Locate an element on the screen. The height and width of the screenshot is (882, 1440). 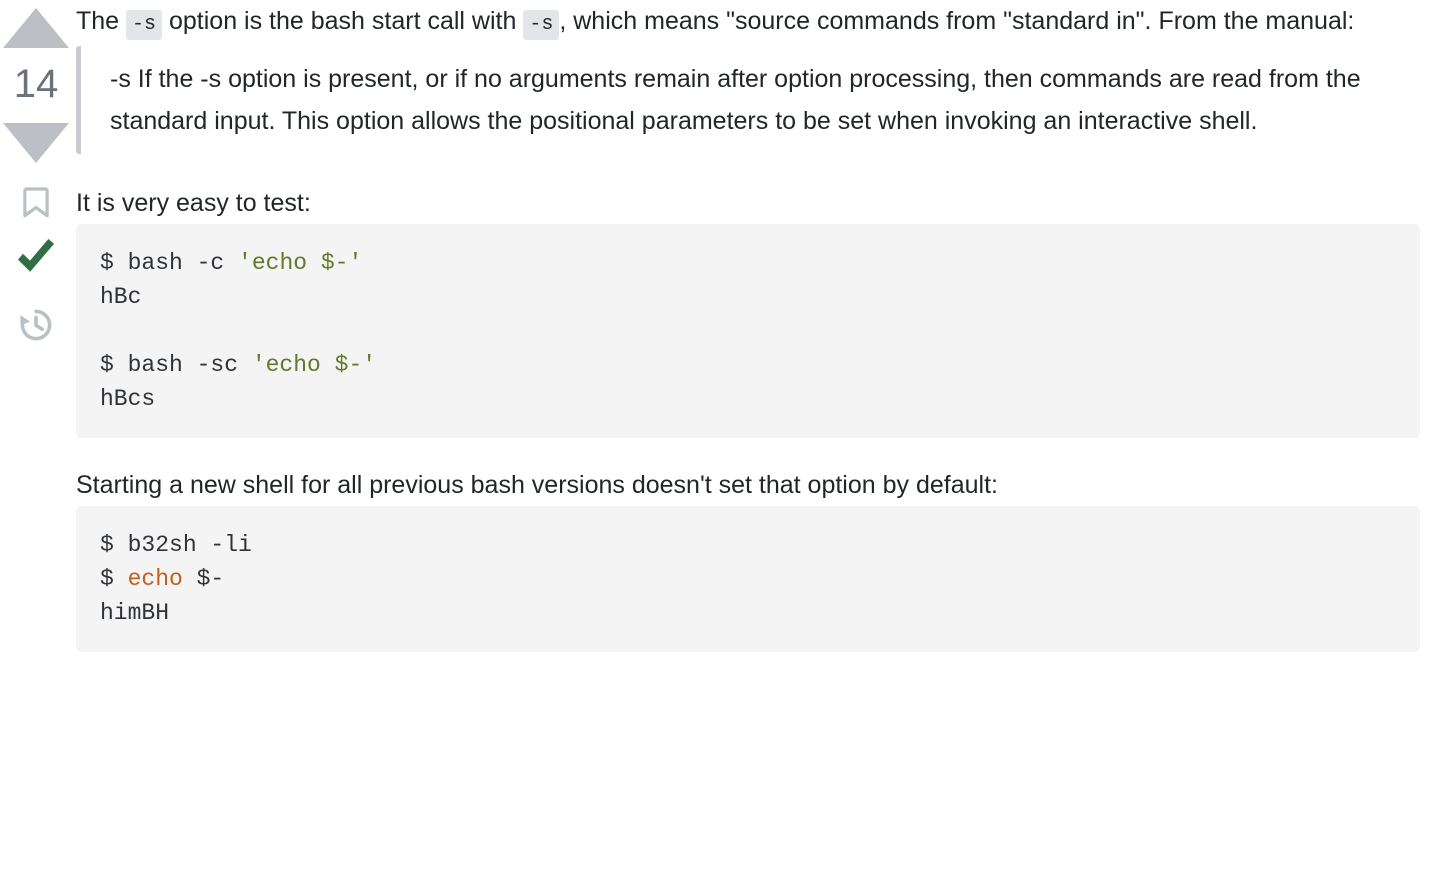
code-token: $- is located at coordinates (203, 579).